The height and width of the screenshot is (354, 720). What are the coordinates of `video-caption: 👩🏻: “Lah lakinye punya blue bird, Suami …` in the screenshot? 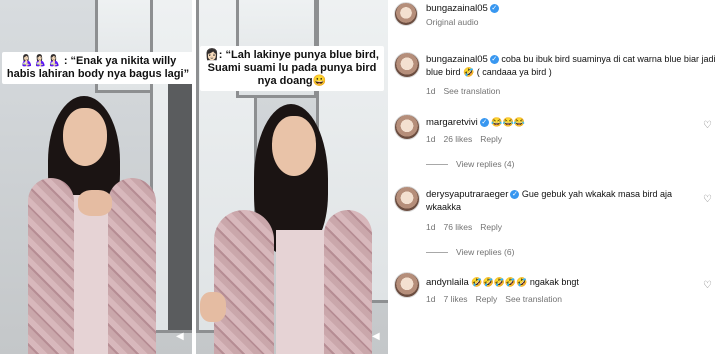 It's located at (292, 68).